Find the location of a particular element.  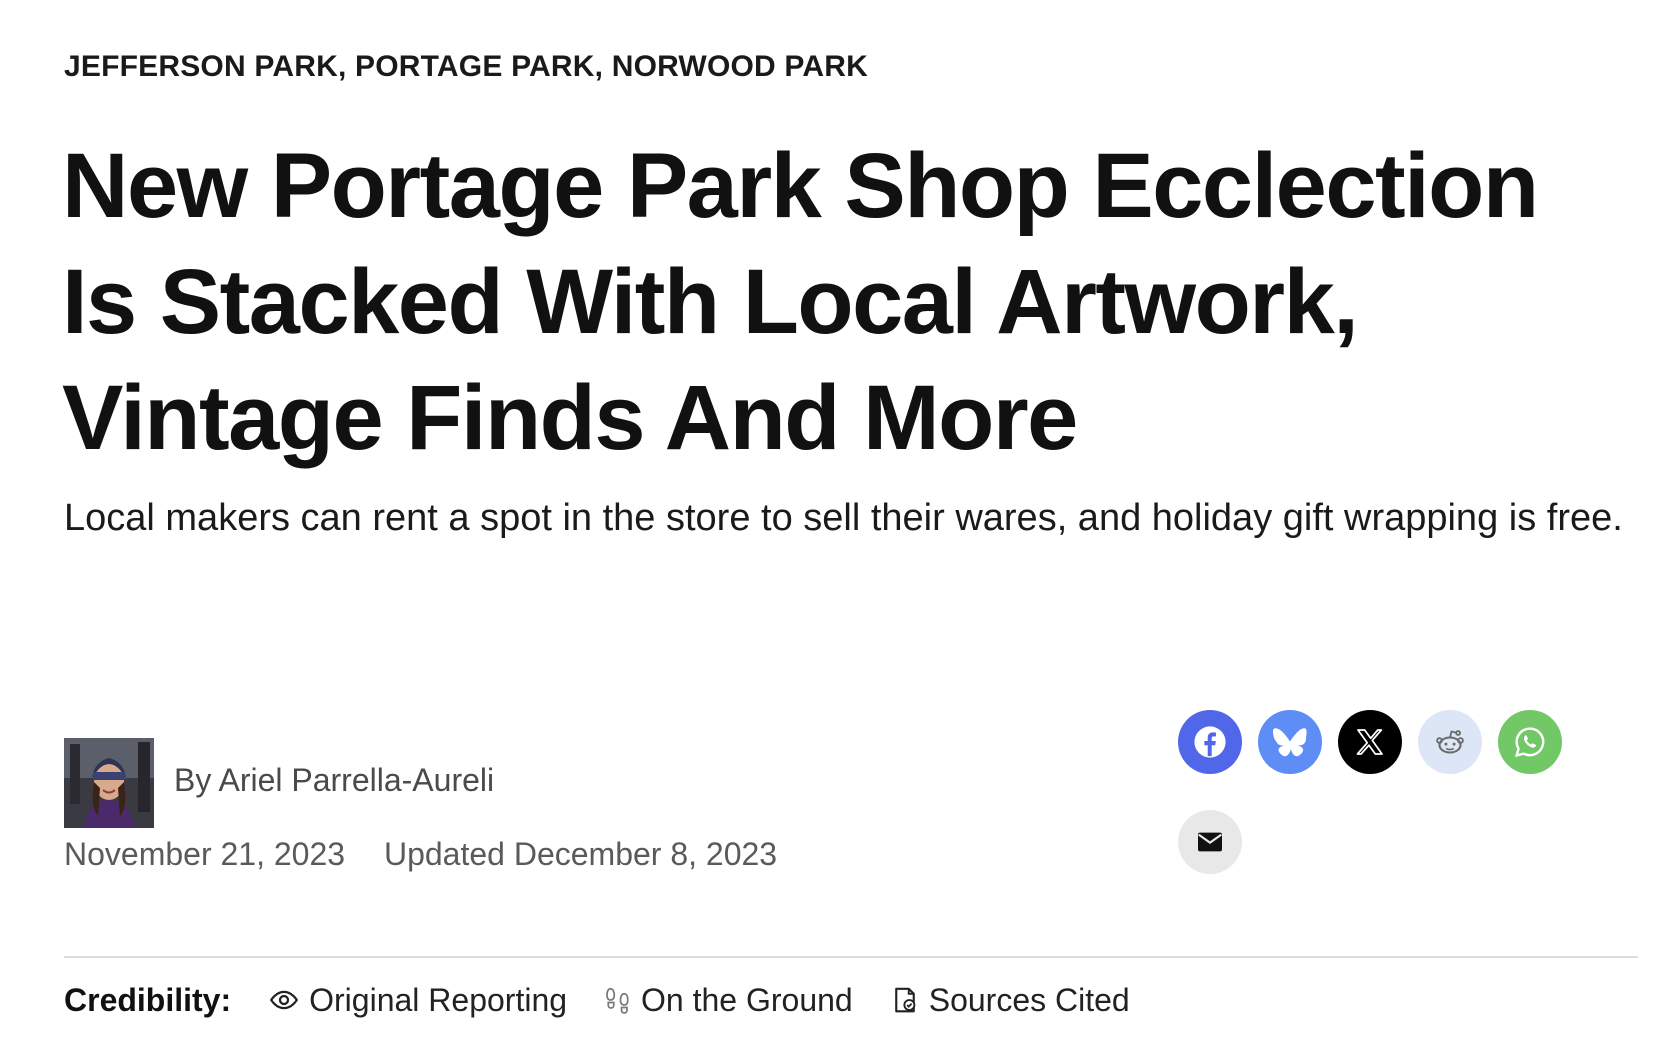

author-avatar is located at coordinates (109, 783).